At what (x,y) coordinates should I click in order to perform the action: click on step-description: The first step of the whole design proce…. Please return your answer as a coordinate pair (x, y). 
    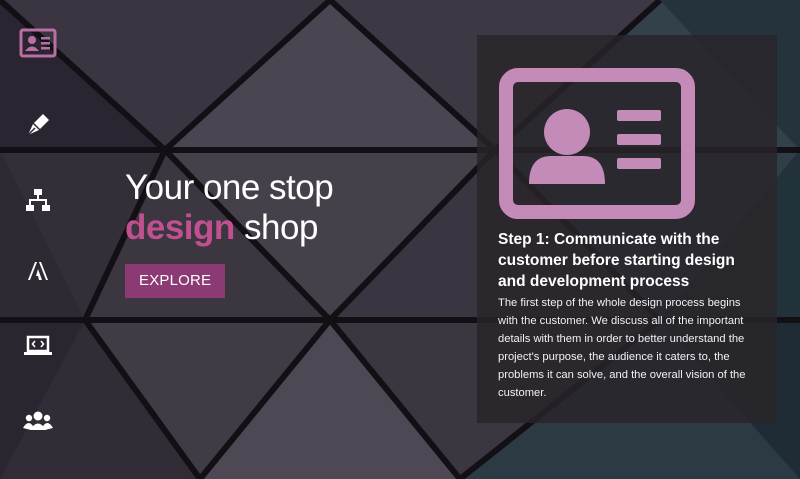
    Looking at the image, I should click on (622, 348).